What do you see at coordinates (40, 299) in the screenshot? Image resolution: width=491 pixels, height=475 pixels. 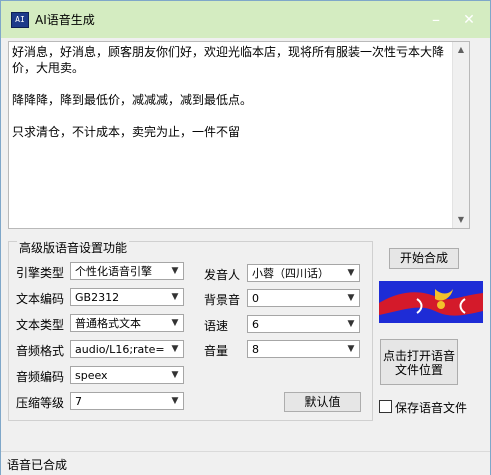 I see `encoding-label: 文本编码` at bounding box center [40, 299].